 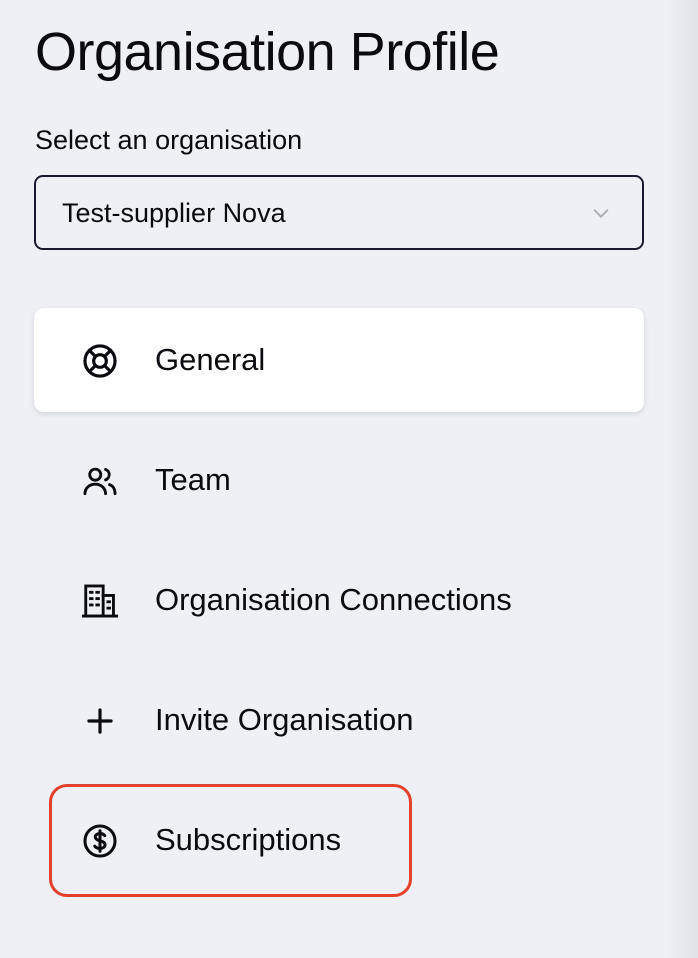 I want to click on nav-label-general: General, so click(x=210, y=359).